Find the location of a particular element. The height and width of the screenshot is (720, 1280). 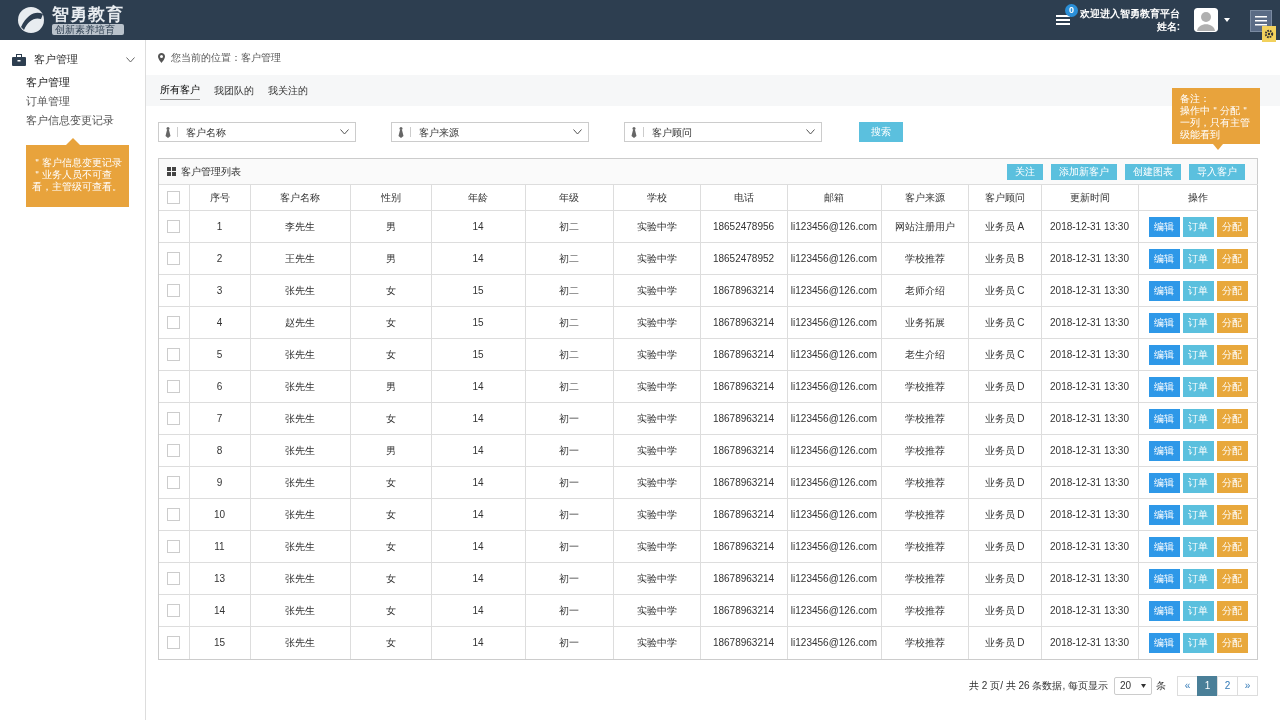

table-cell: 5 is located at coordinates (219, 354).